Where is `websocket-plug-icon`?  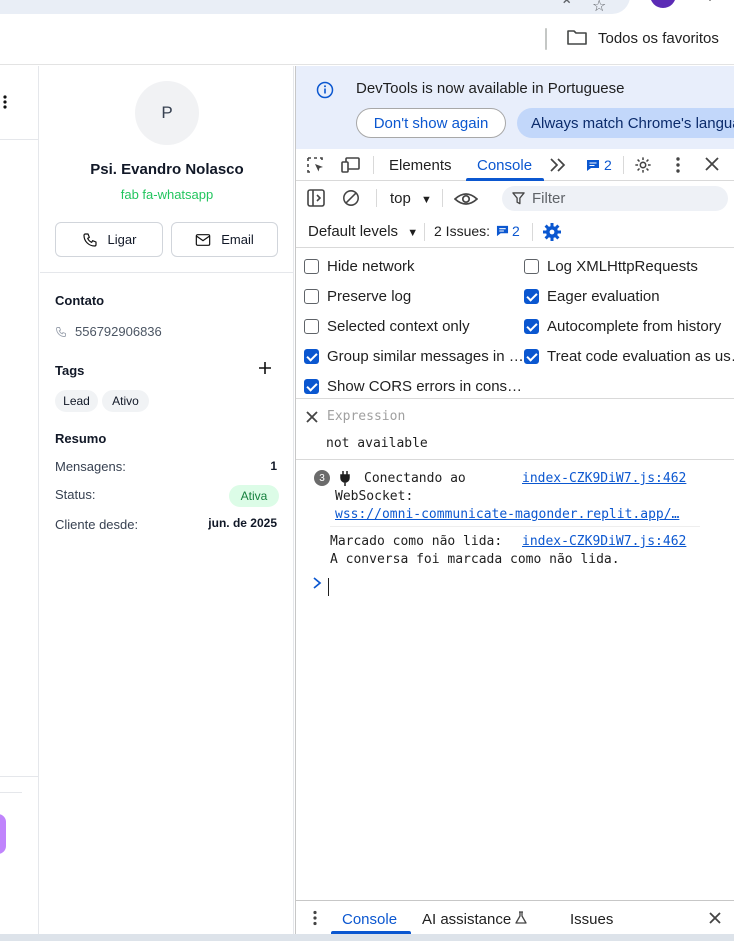 websocket-plug-icon is located at coordinates (345, 478).